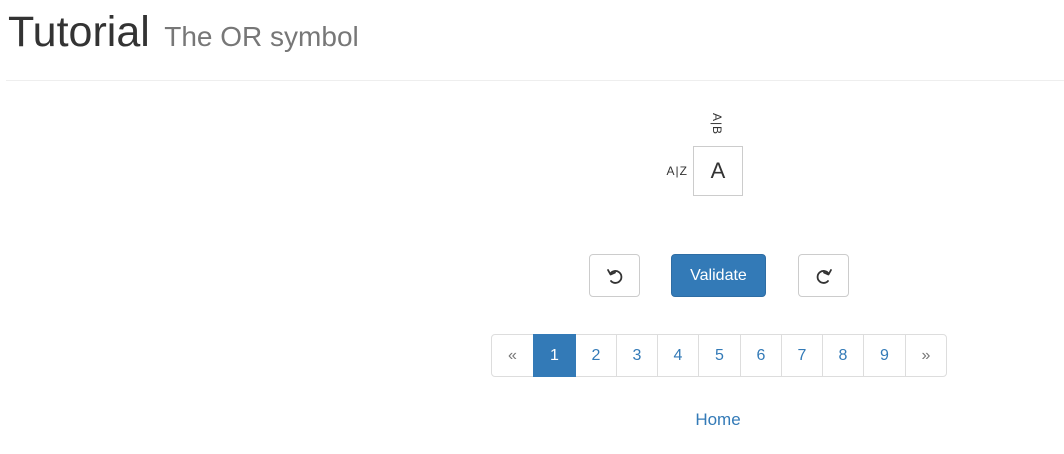 This screenshot has width=1064, height=454. Describe the element at coordinates (718, 275) in the screenshot. I see `validate-button: Validate` at that location.